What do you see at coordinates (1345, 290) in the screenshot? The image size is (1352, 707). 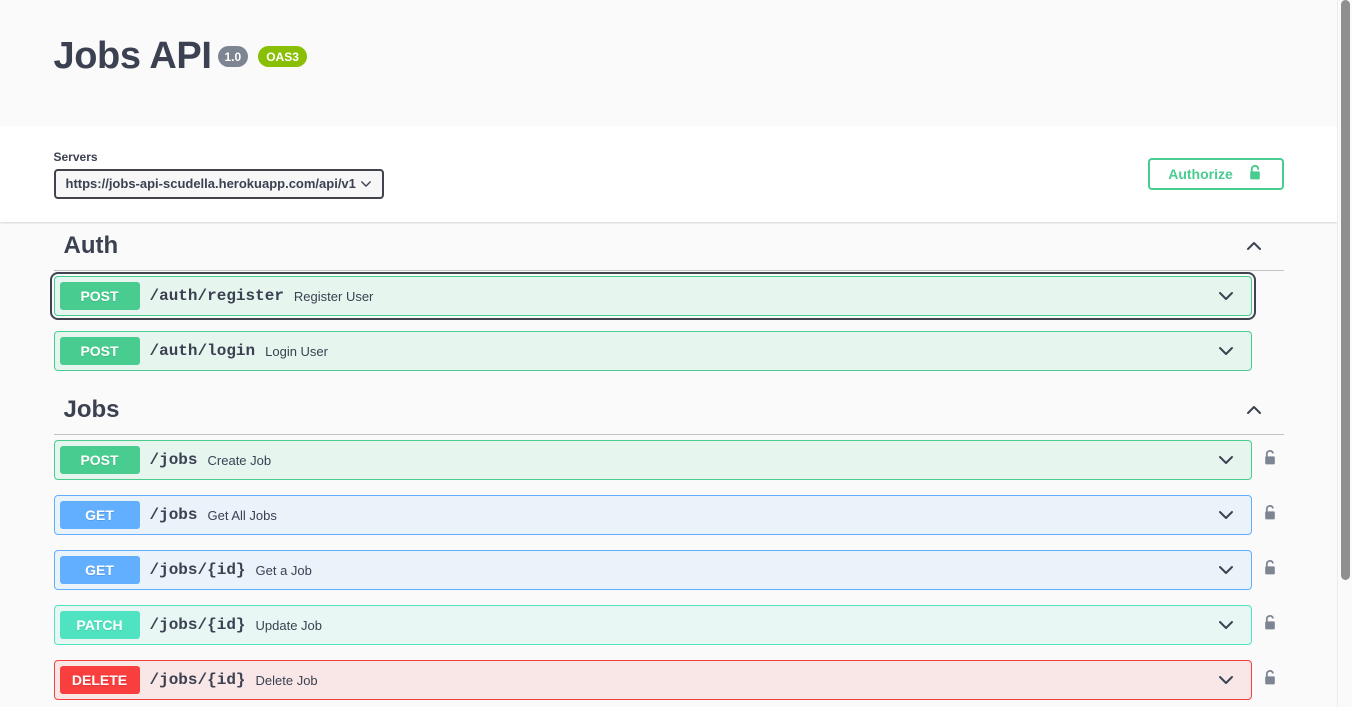 I see `scrollbar-thumb` at bounding box center [1345, 290].